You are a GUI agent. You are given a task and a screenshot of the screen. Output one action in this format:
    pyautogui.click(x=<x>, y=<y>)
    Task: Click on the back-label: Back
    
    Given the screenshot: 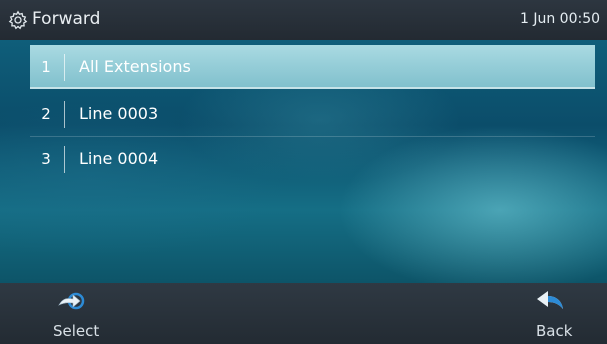 What is the action you would take?
    pyautogui.click(x=554, y=331)
    